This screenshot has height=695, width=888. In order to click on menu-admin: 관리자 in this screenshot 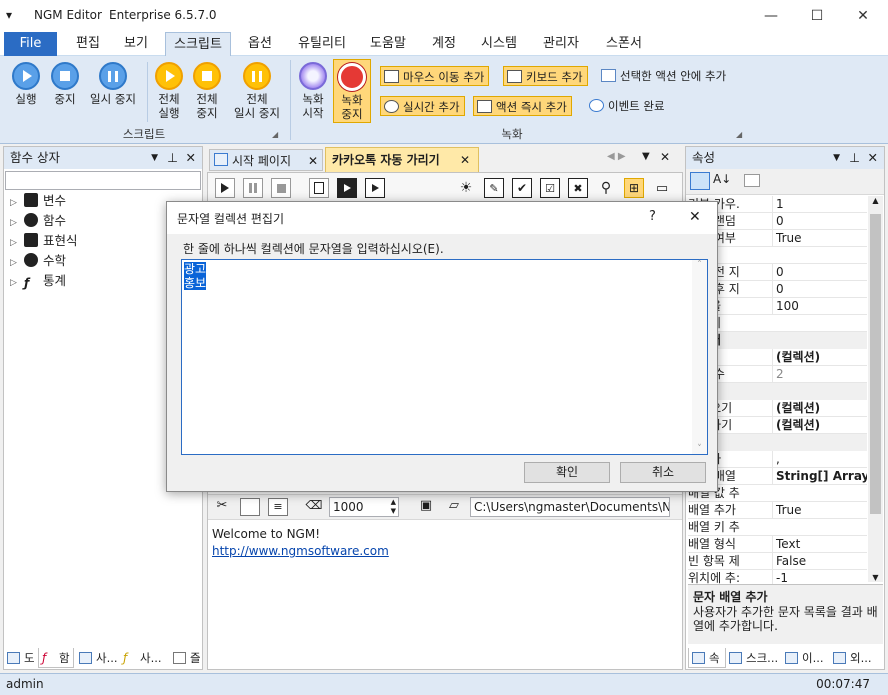, I will do `click(561, 44)`.